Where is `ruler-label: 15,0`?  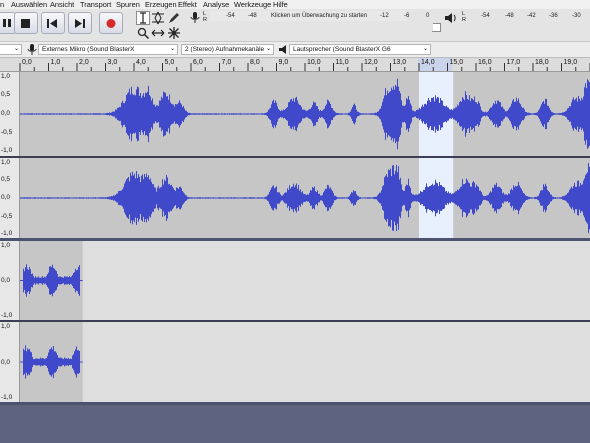 ruler-label: 15,0 is located at coordinates (456, 62).